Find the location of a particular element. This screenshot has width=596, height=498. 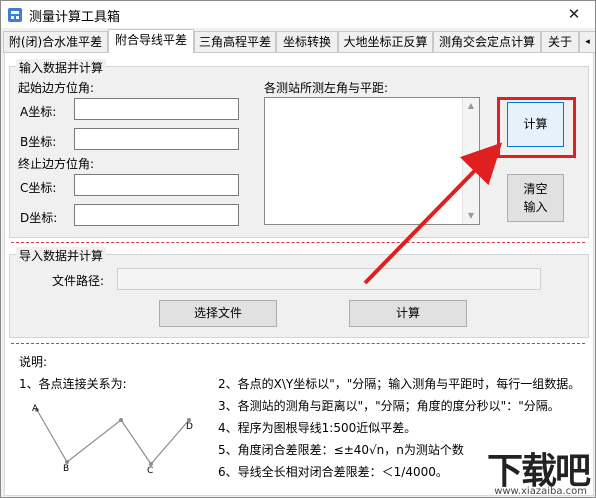

arrow-icon is located at coordinates (433, 213).